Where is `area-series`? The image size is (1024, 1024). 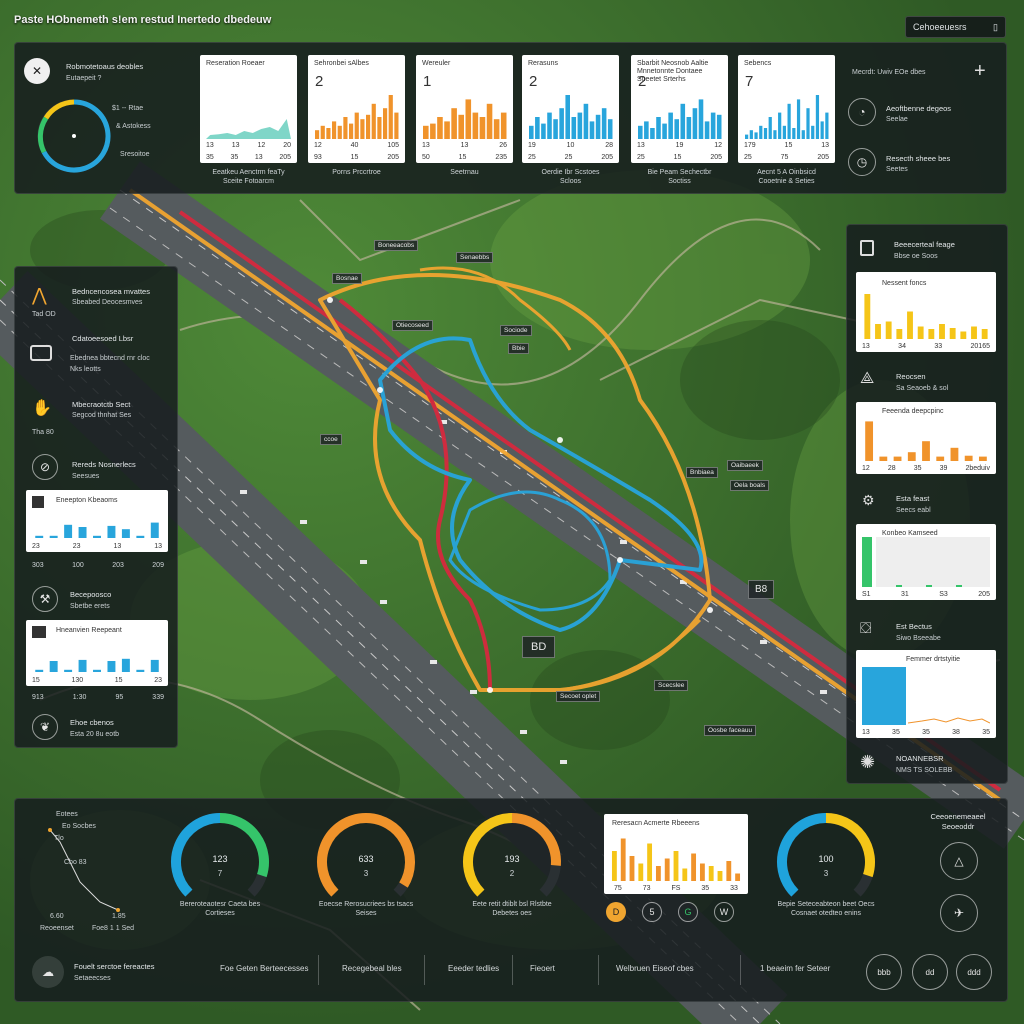
area-series is located at coordinates (248, 129).